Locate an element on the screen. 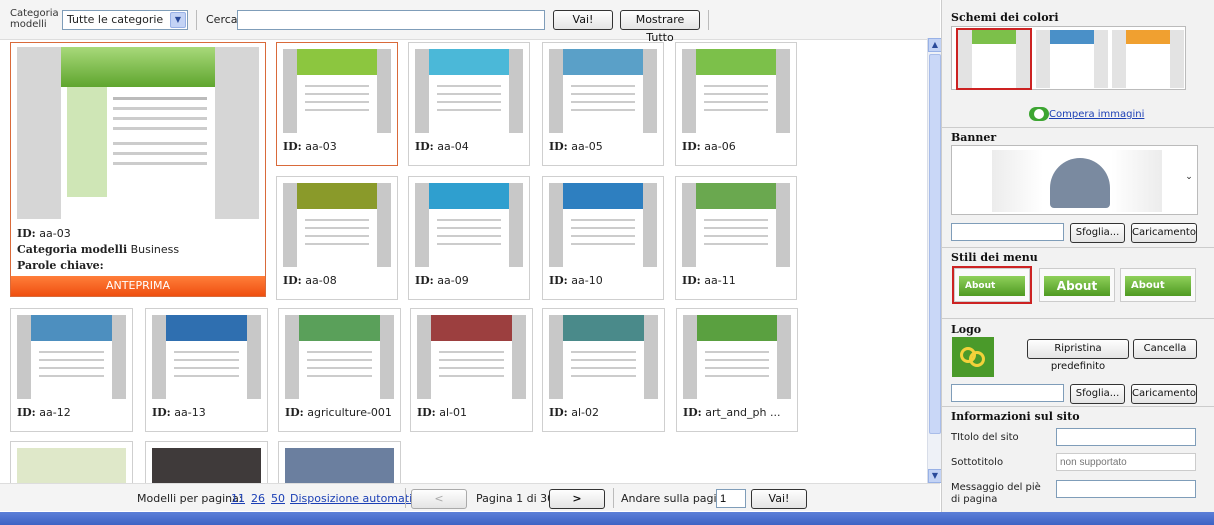 The width and height of the screenshot is (1214, 525). menu-style-2-label: About is located at coordinates (1077, 286).